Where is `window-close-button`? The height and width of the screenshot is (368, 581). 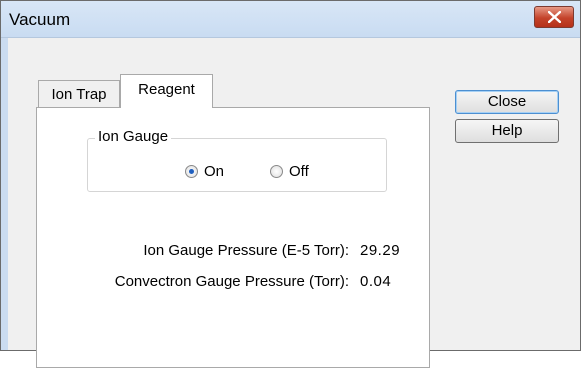 window-close-button is located at coordinates (554, 17).